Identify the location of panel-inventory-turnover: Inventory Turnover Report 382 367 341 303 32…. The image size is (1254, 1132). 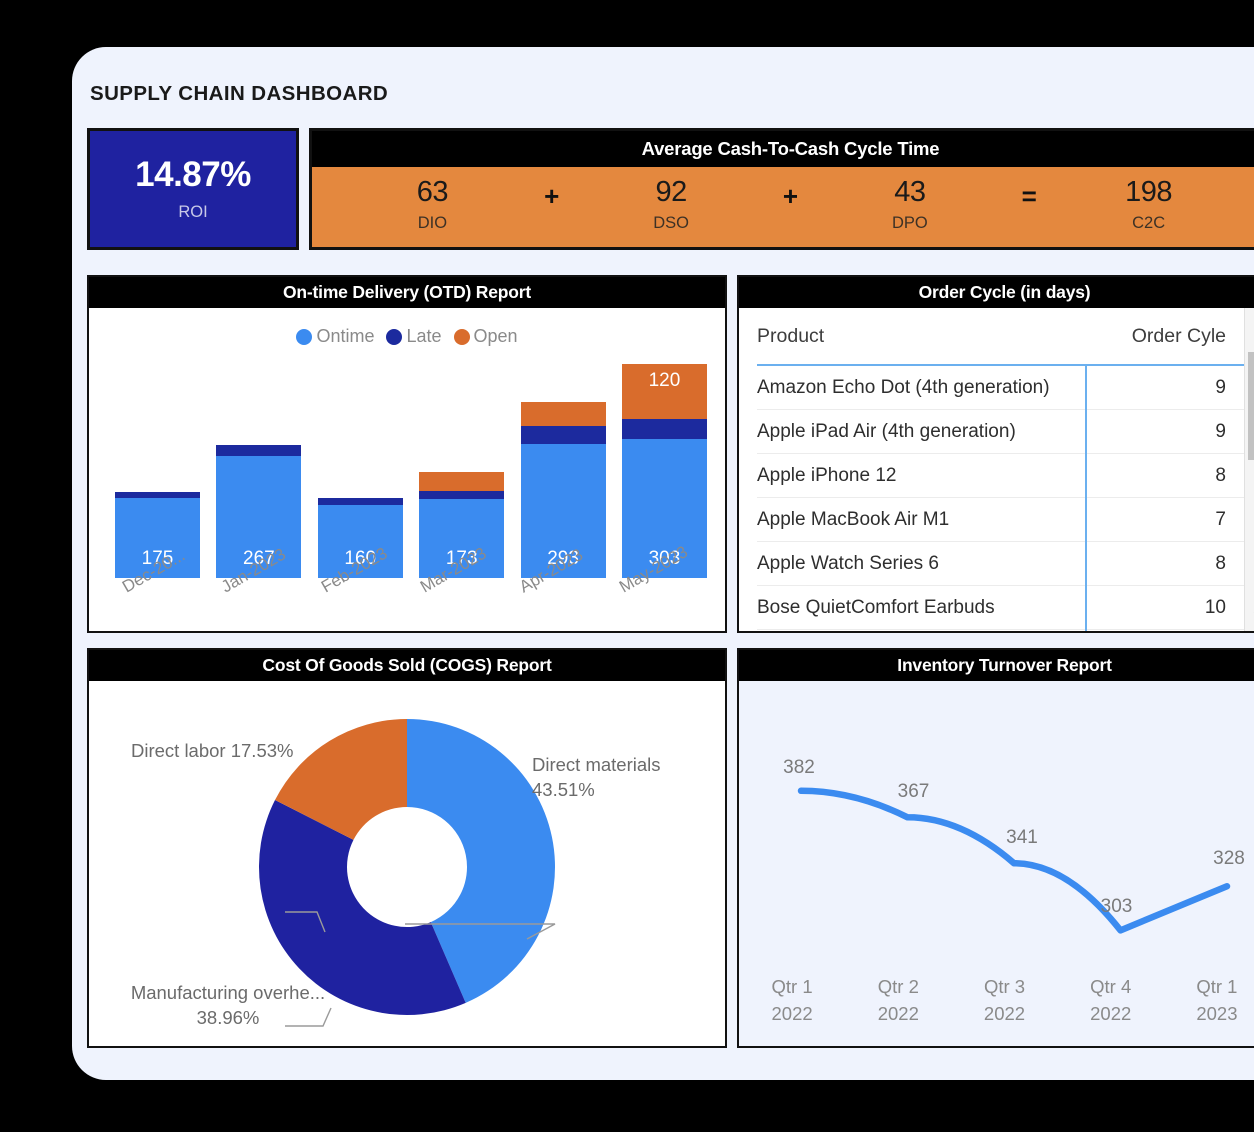
(995, 848).